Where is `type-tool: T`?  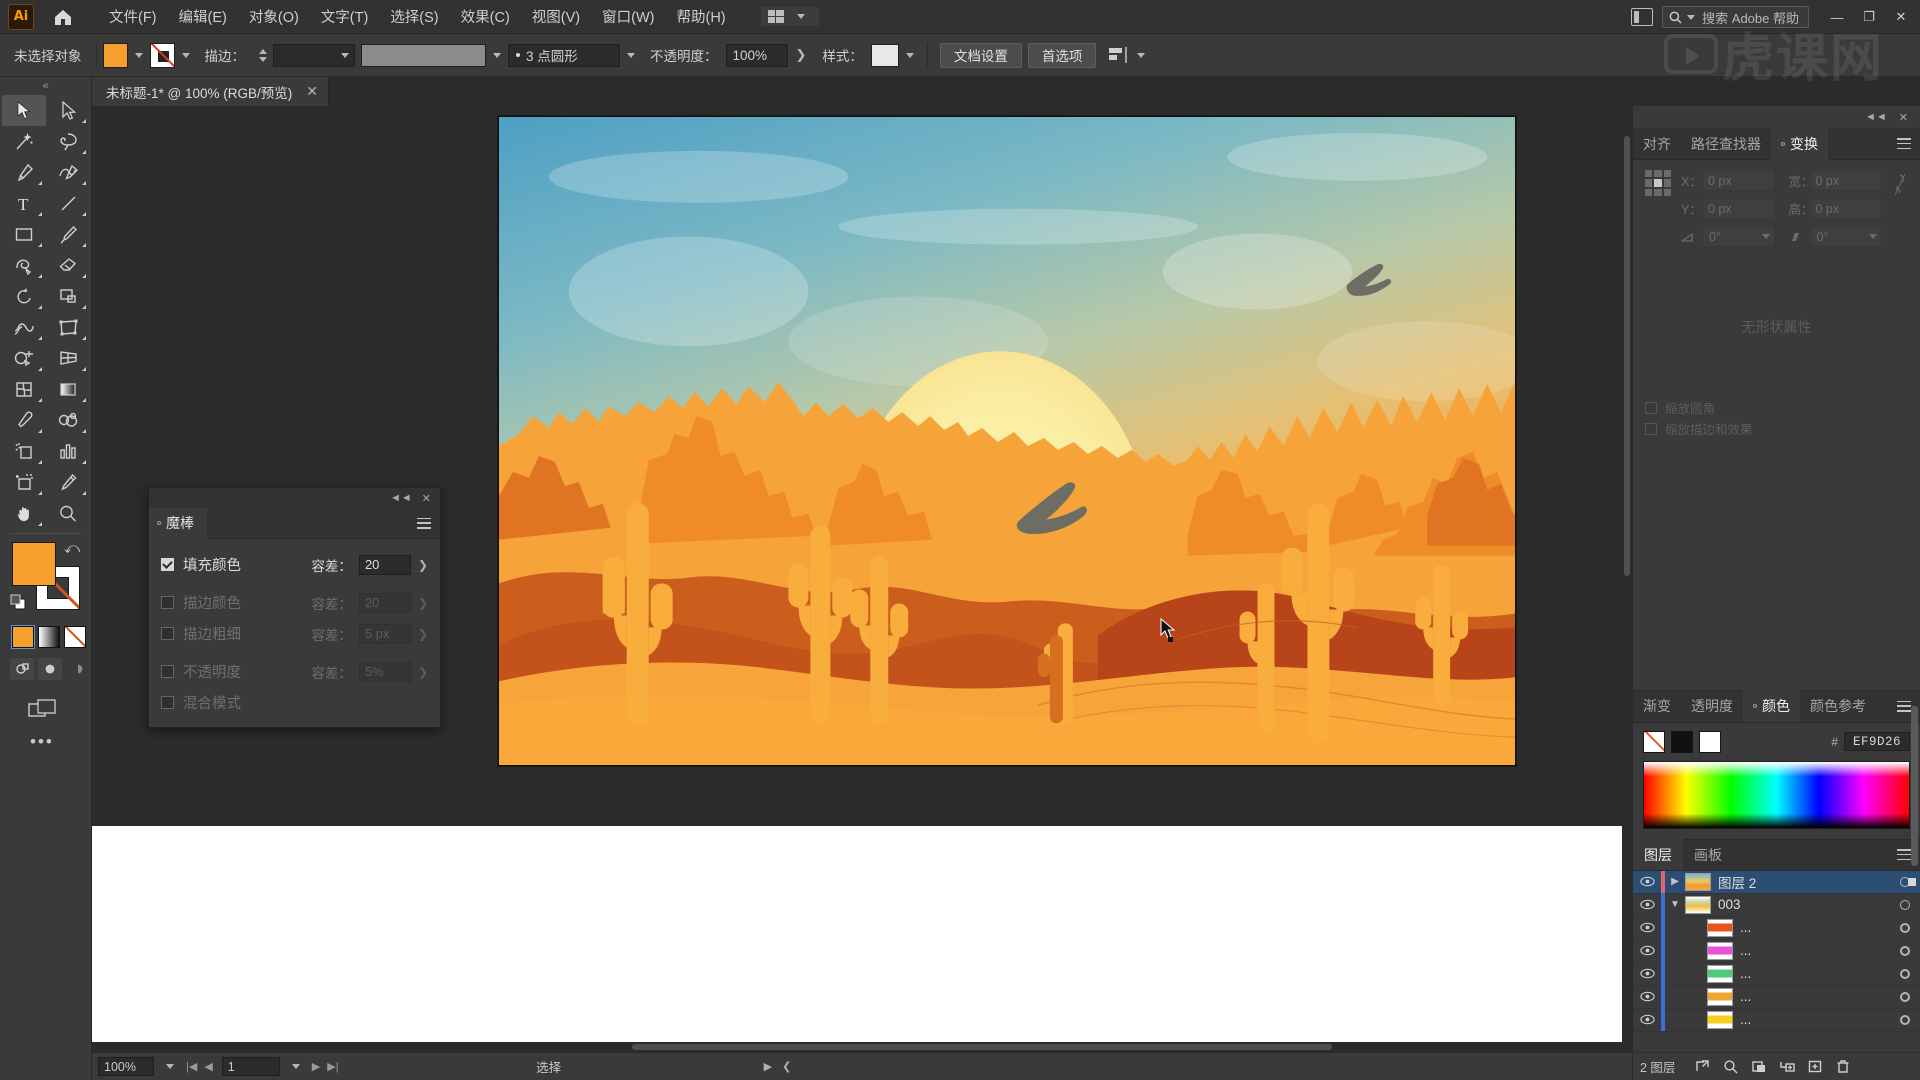
type-tool: T is located at coordinates (24, 203).